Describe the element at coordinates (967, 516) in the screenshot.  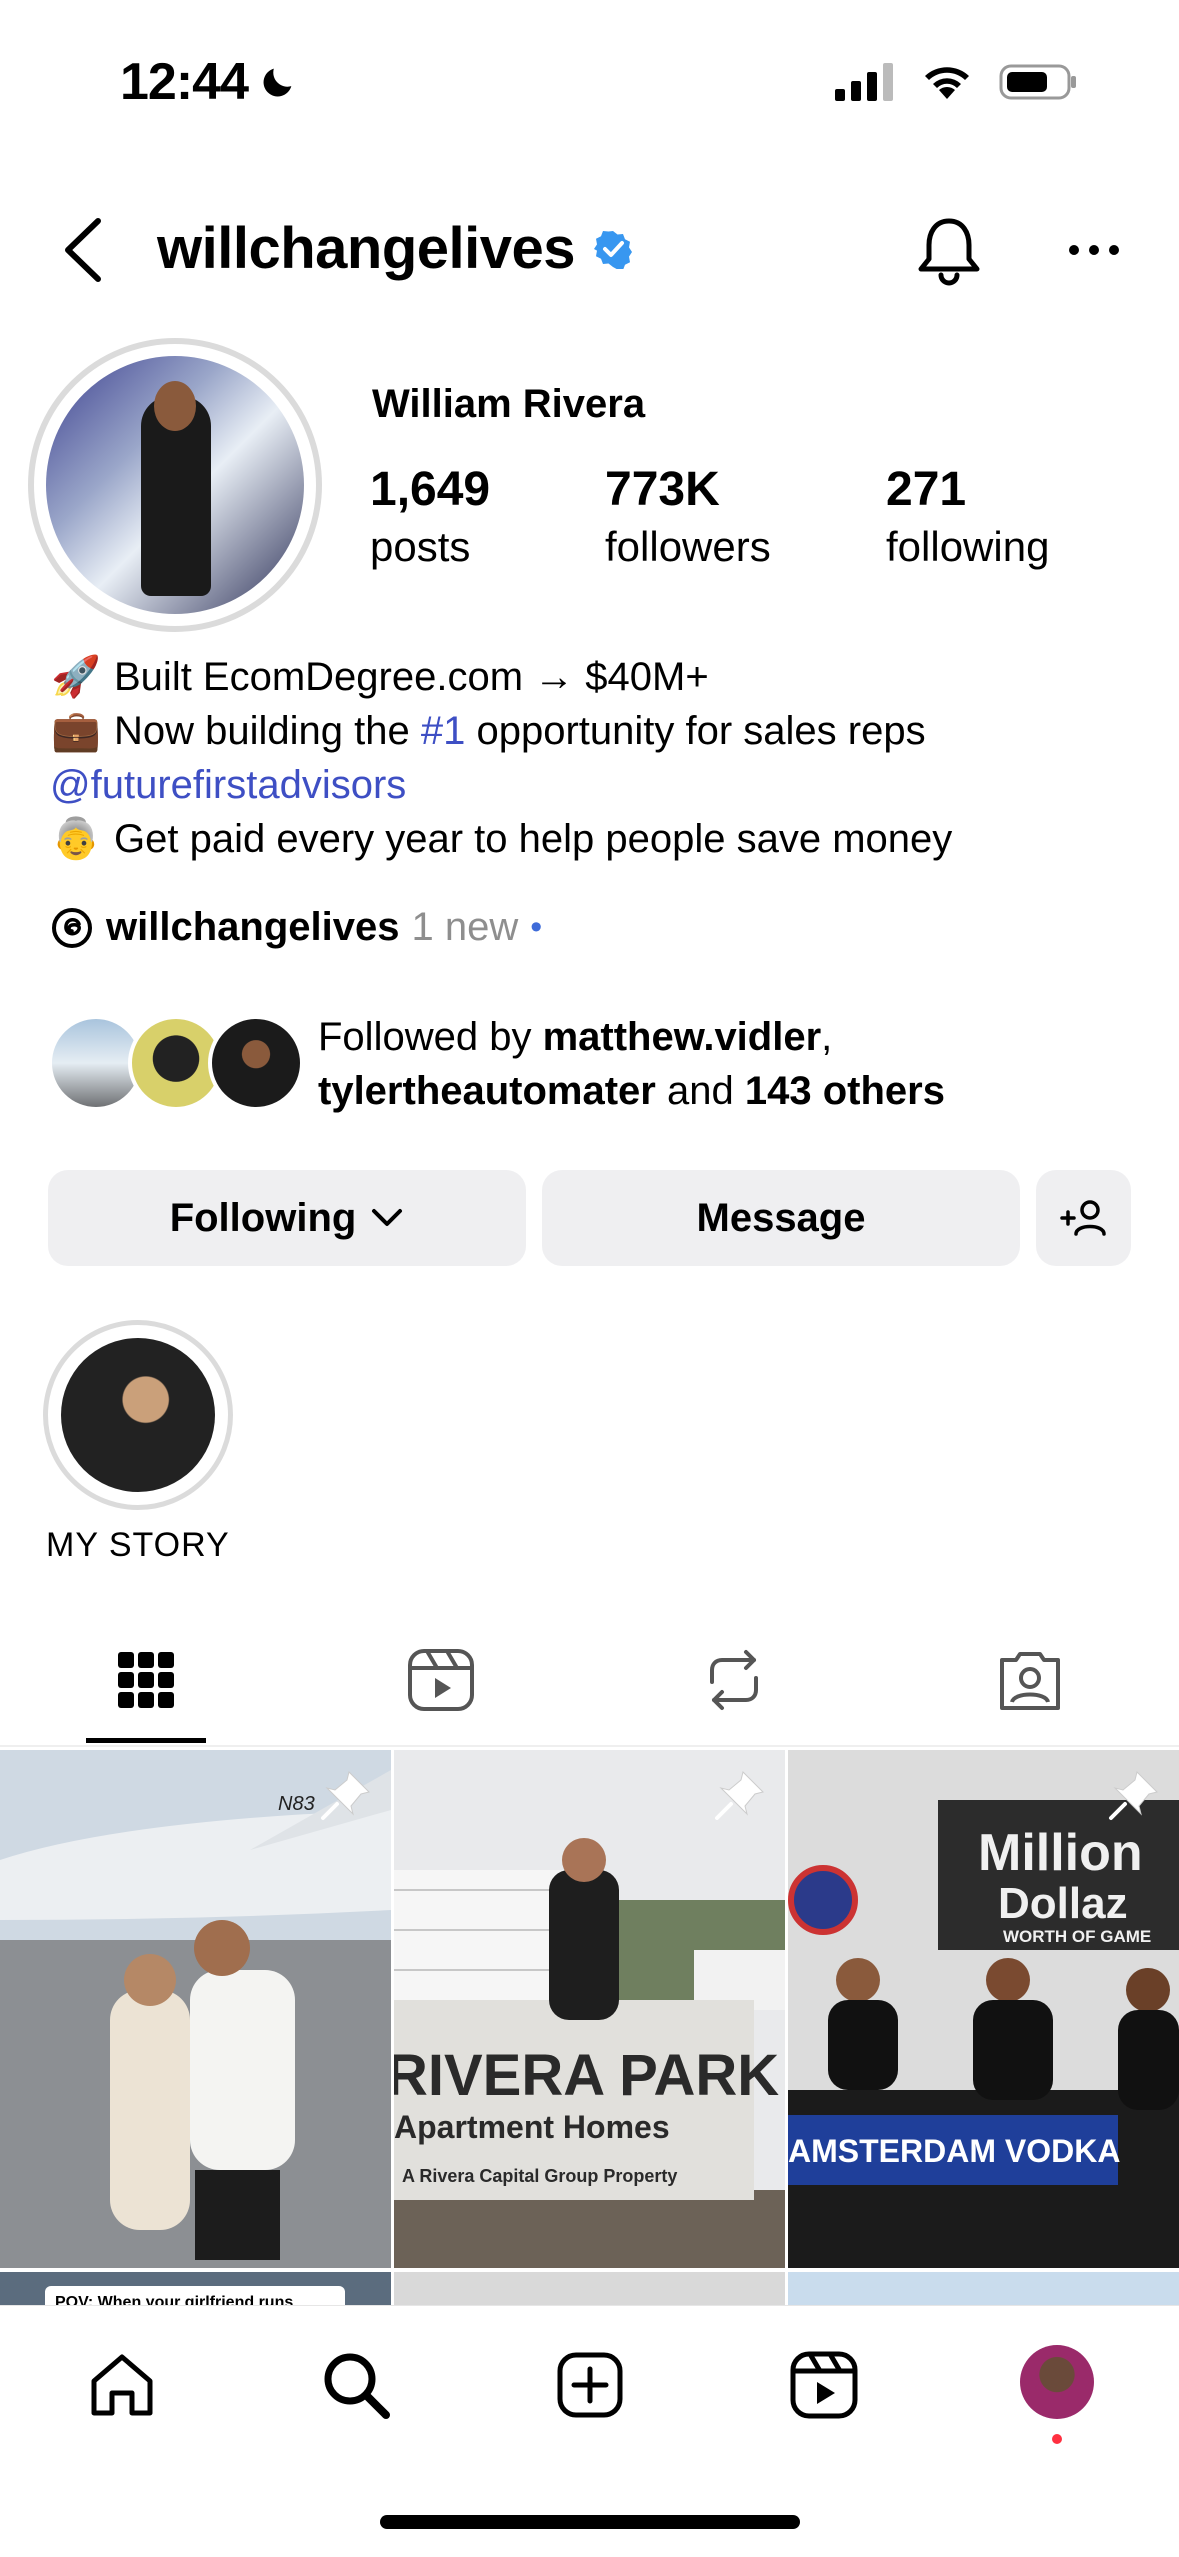
I see `stat-following: 271 following` at that location.